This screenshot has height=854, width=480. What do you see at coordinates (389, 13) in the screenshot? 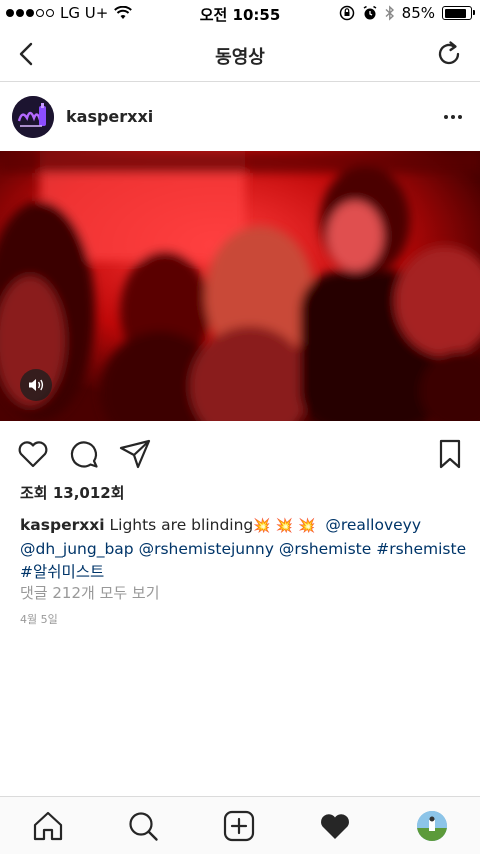
I see `bluetooth-icon` at bounding box center [389, 13].